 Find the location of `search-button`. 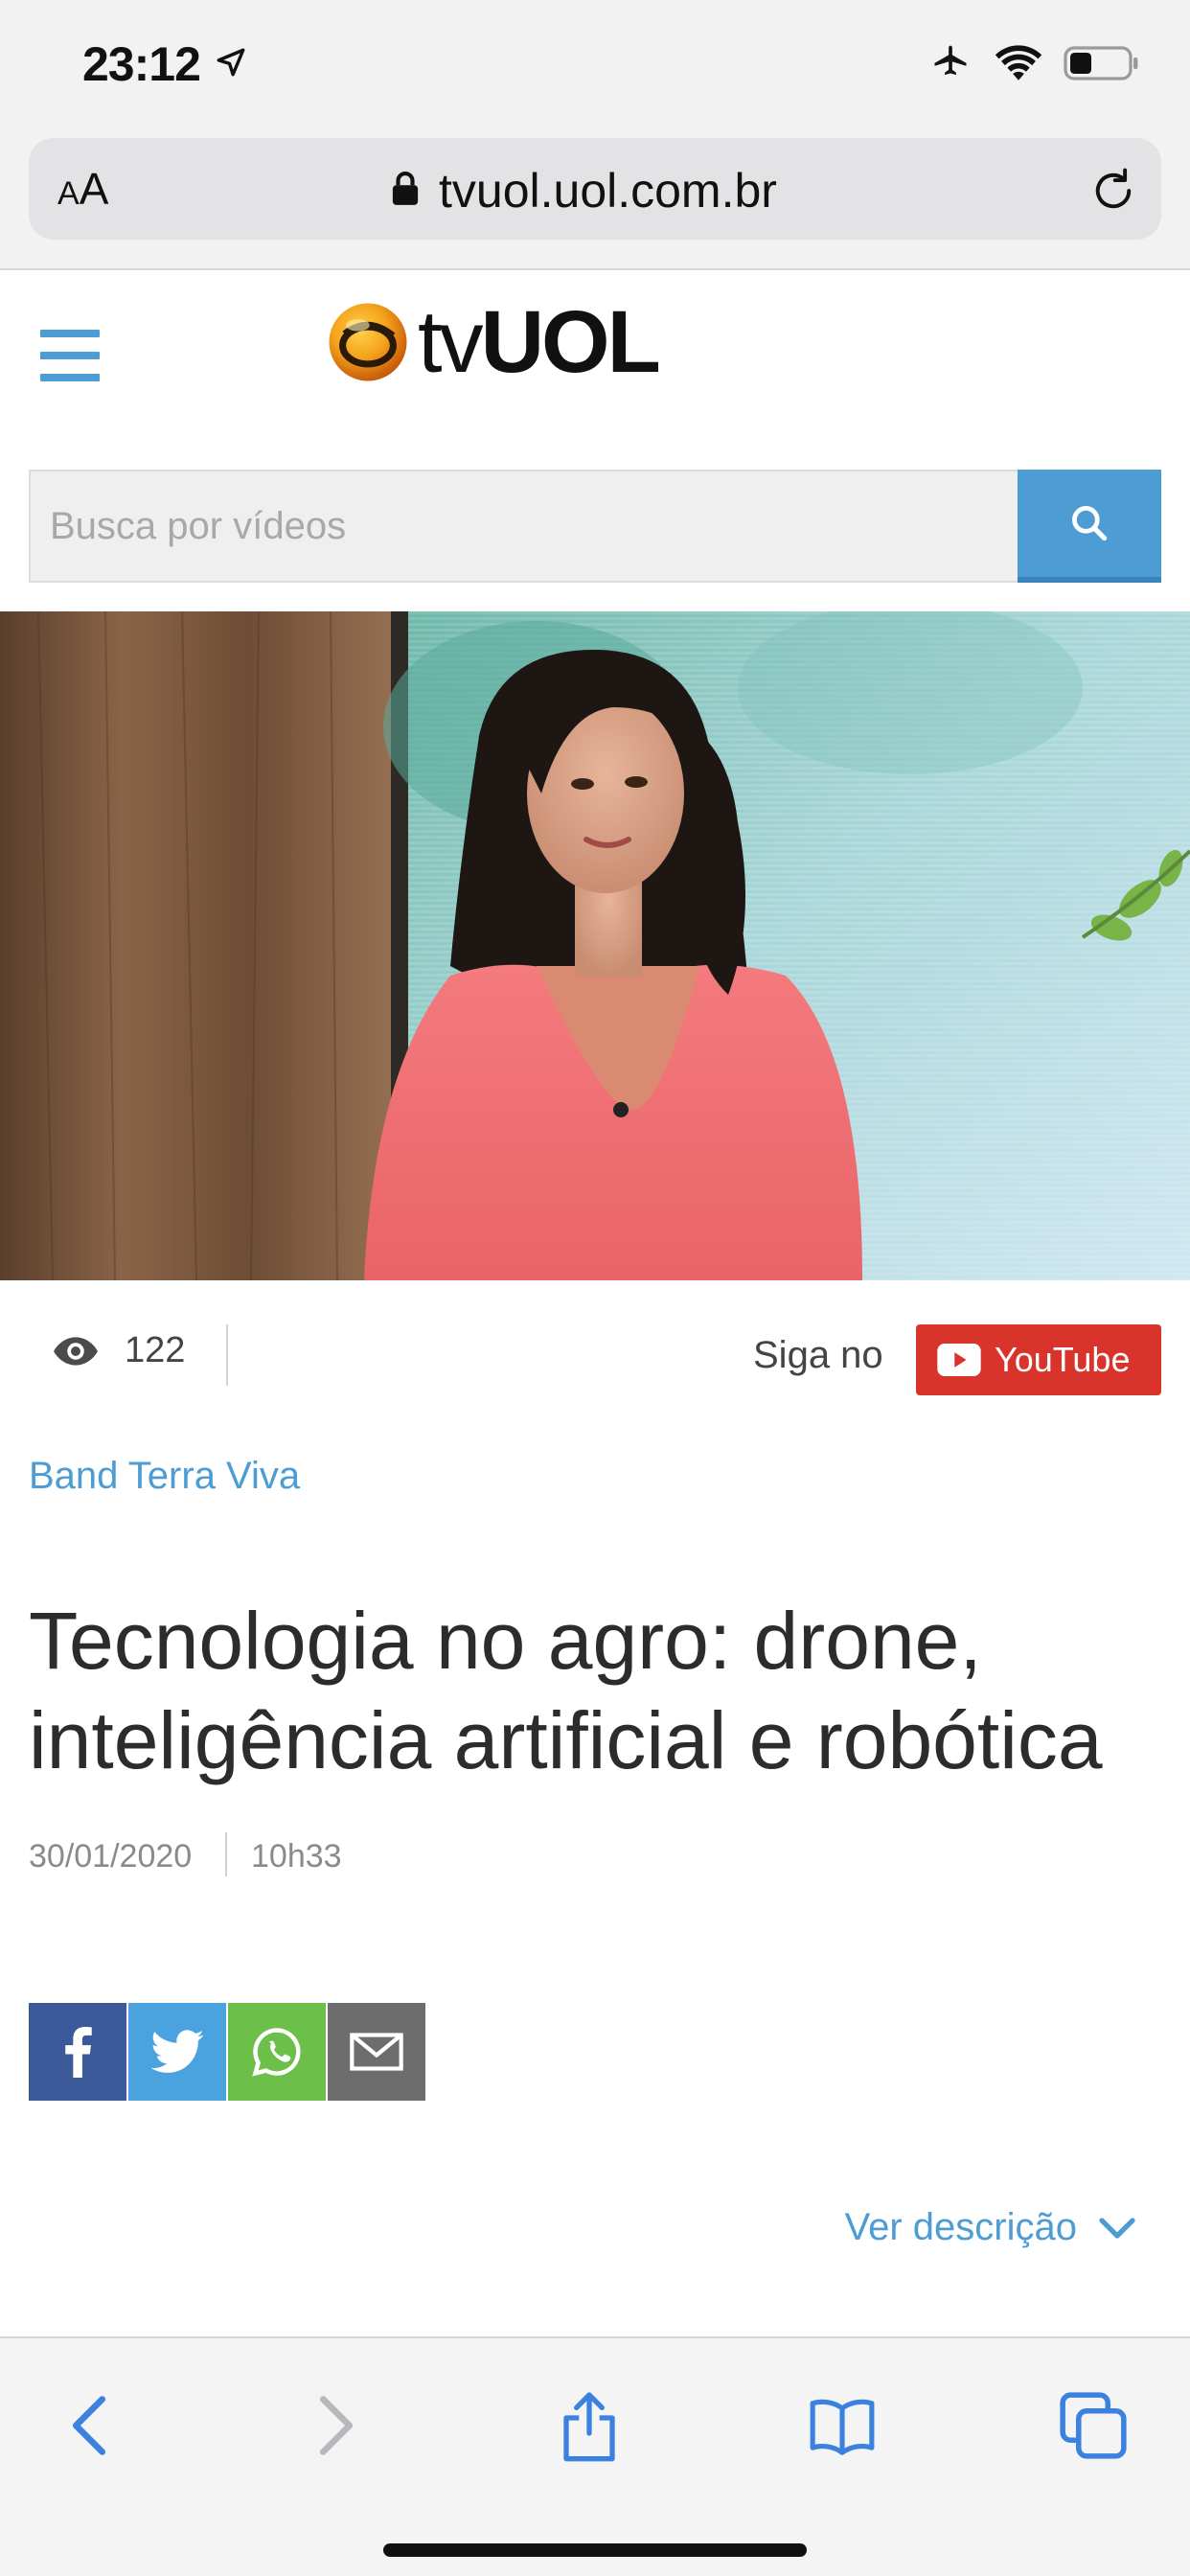

search-button is located at coordinates (1090, 526).